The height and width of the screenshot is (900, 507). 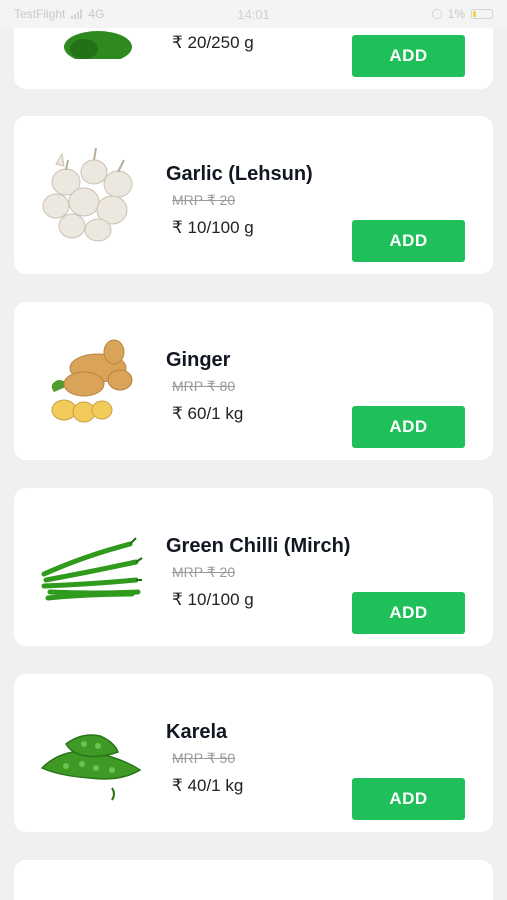 I want to click on status-time: 14:01, so click(x=253, y=14).